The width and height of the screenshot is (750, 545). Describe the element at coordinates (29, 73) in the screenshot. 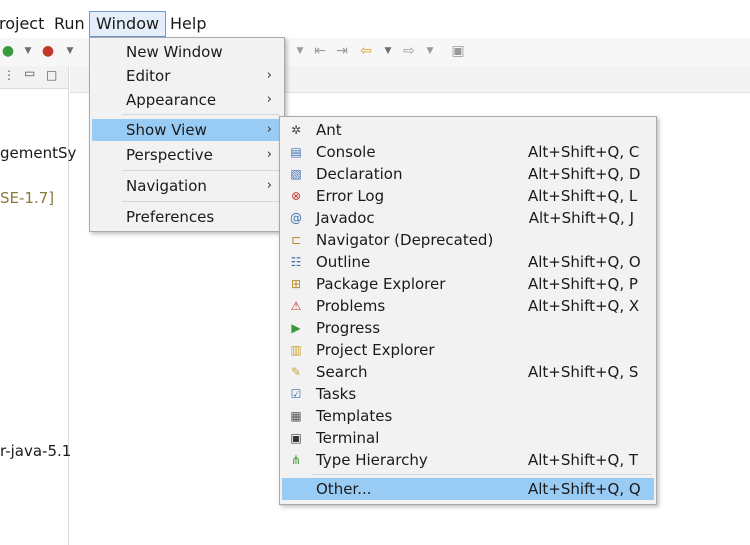

I see `minimize-icon: ▭` at that location.